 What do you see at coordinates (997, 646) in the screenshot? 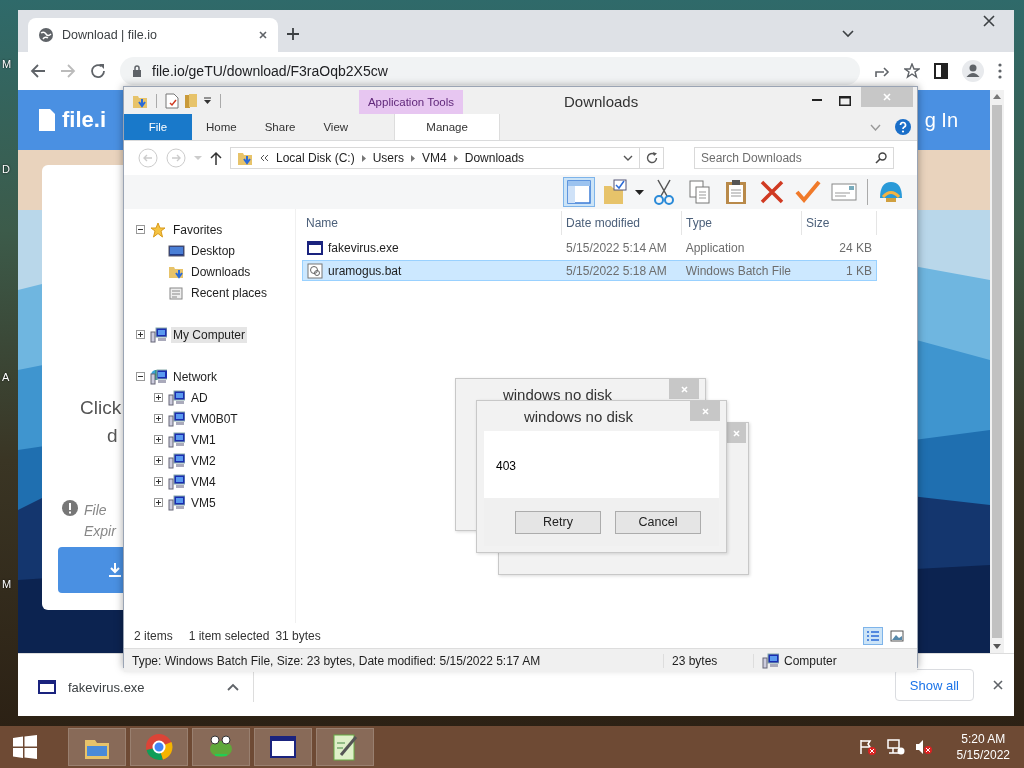
I see `scroll-down-icon` at bounding box center [997, 646].